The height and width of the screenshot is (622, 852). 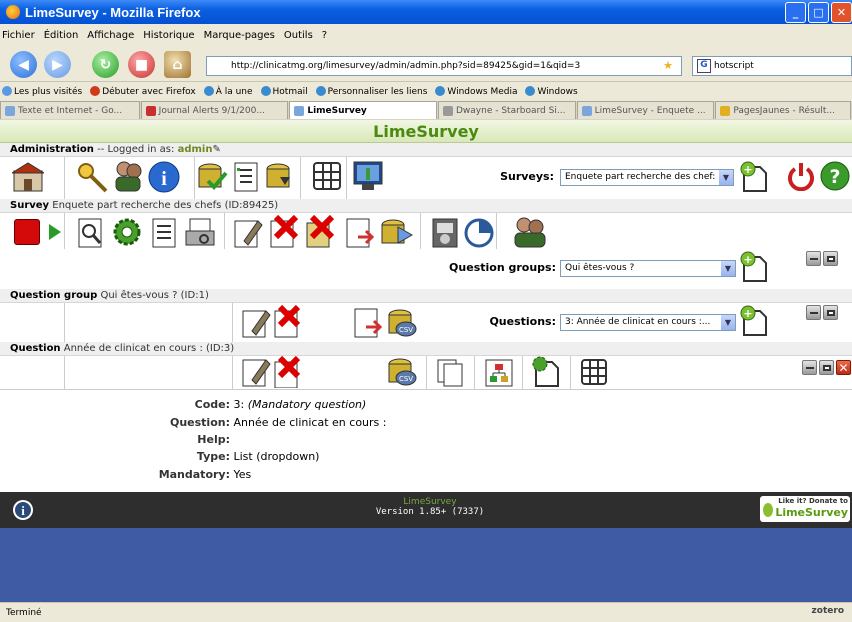 What do you see at coordinates (648, 268) in the screenshot?
I see `question-groups-dropdown: Qui êtes-vous ? ▼` at bounding box center [648, 268].